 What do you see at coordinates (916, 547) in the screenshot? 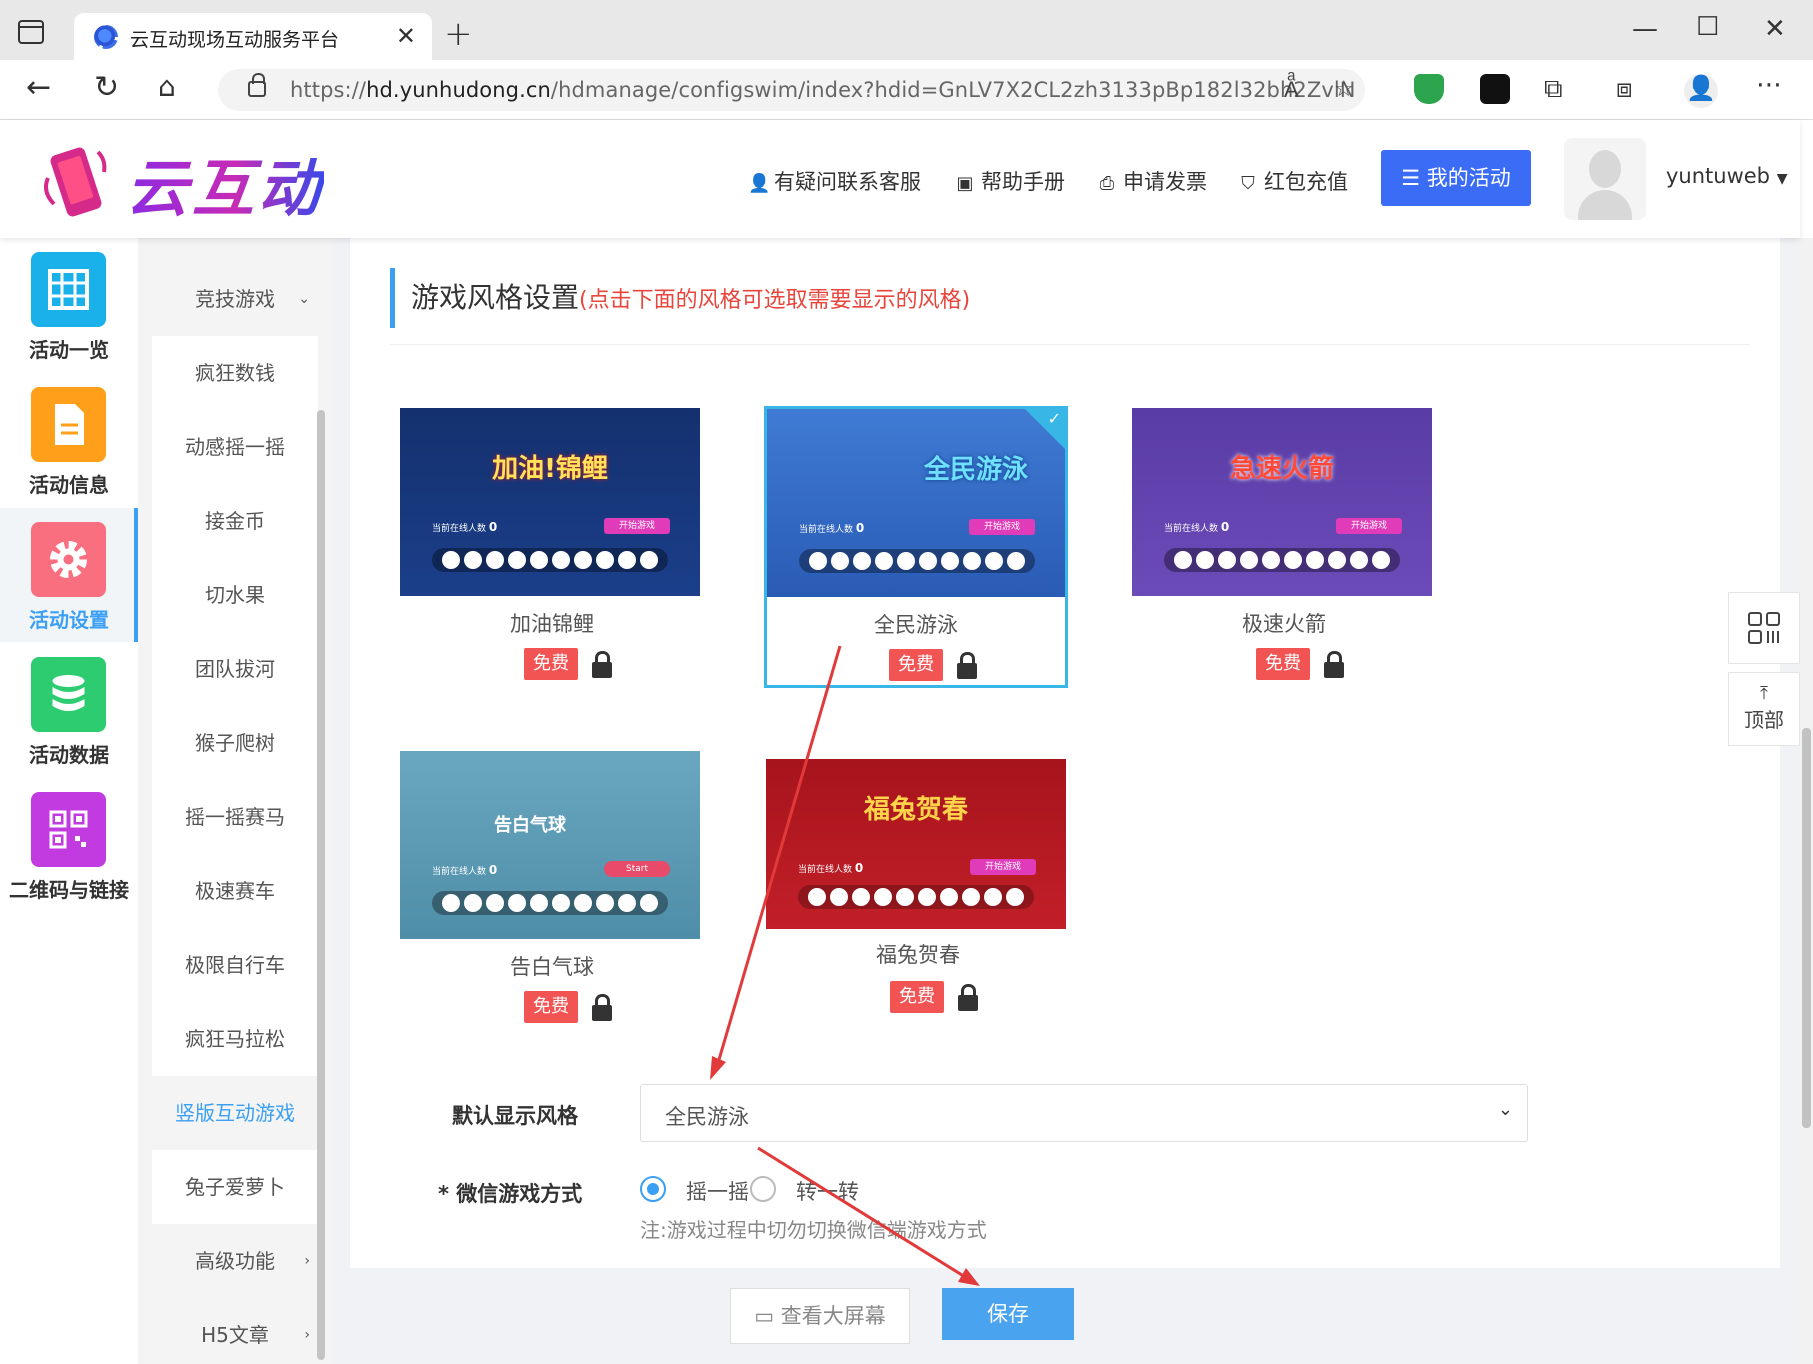
I see `style-card-swim-selected: 全民游泳 当前在线人数 0 开始游戏 ✓ 全民游泳 免费` at bounding box center [916, 547].